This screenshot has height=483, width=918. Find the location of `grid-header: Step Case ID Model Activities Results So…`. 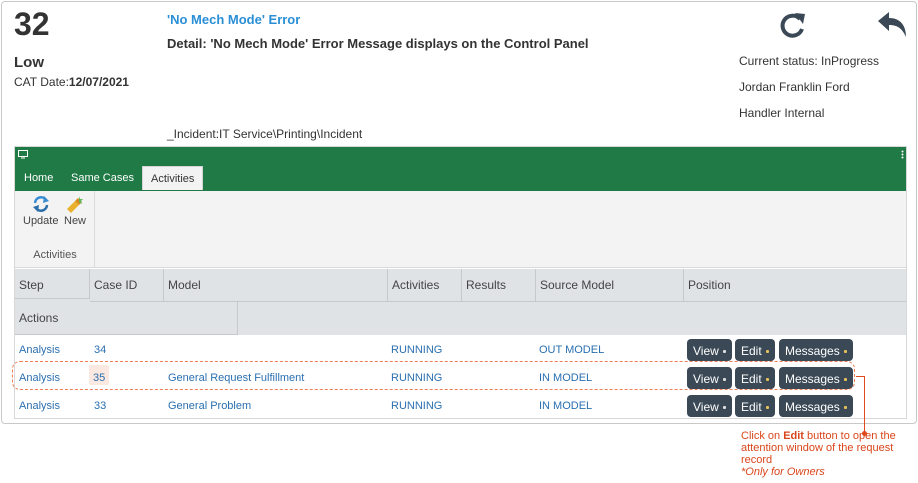

grid-header: Step Case ID Model Activities Results So… is located at coordinates (460, 302).